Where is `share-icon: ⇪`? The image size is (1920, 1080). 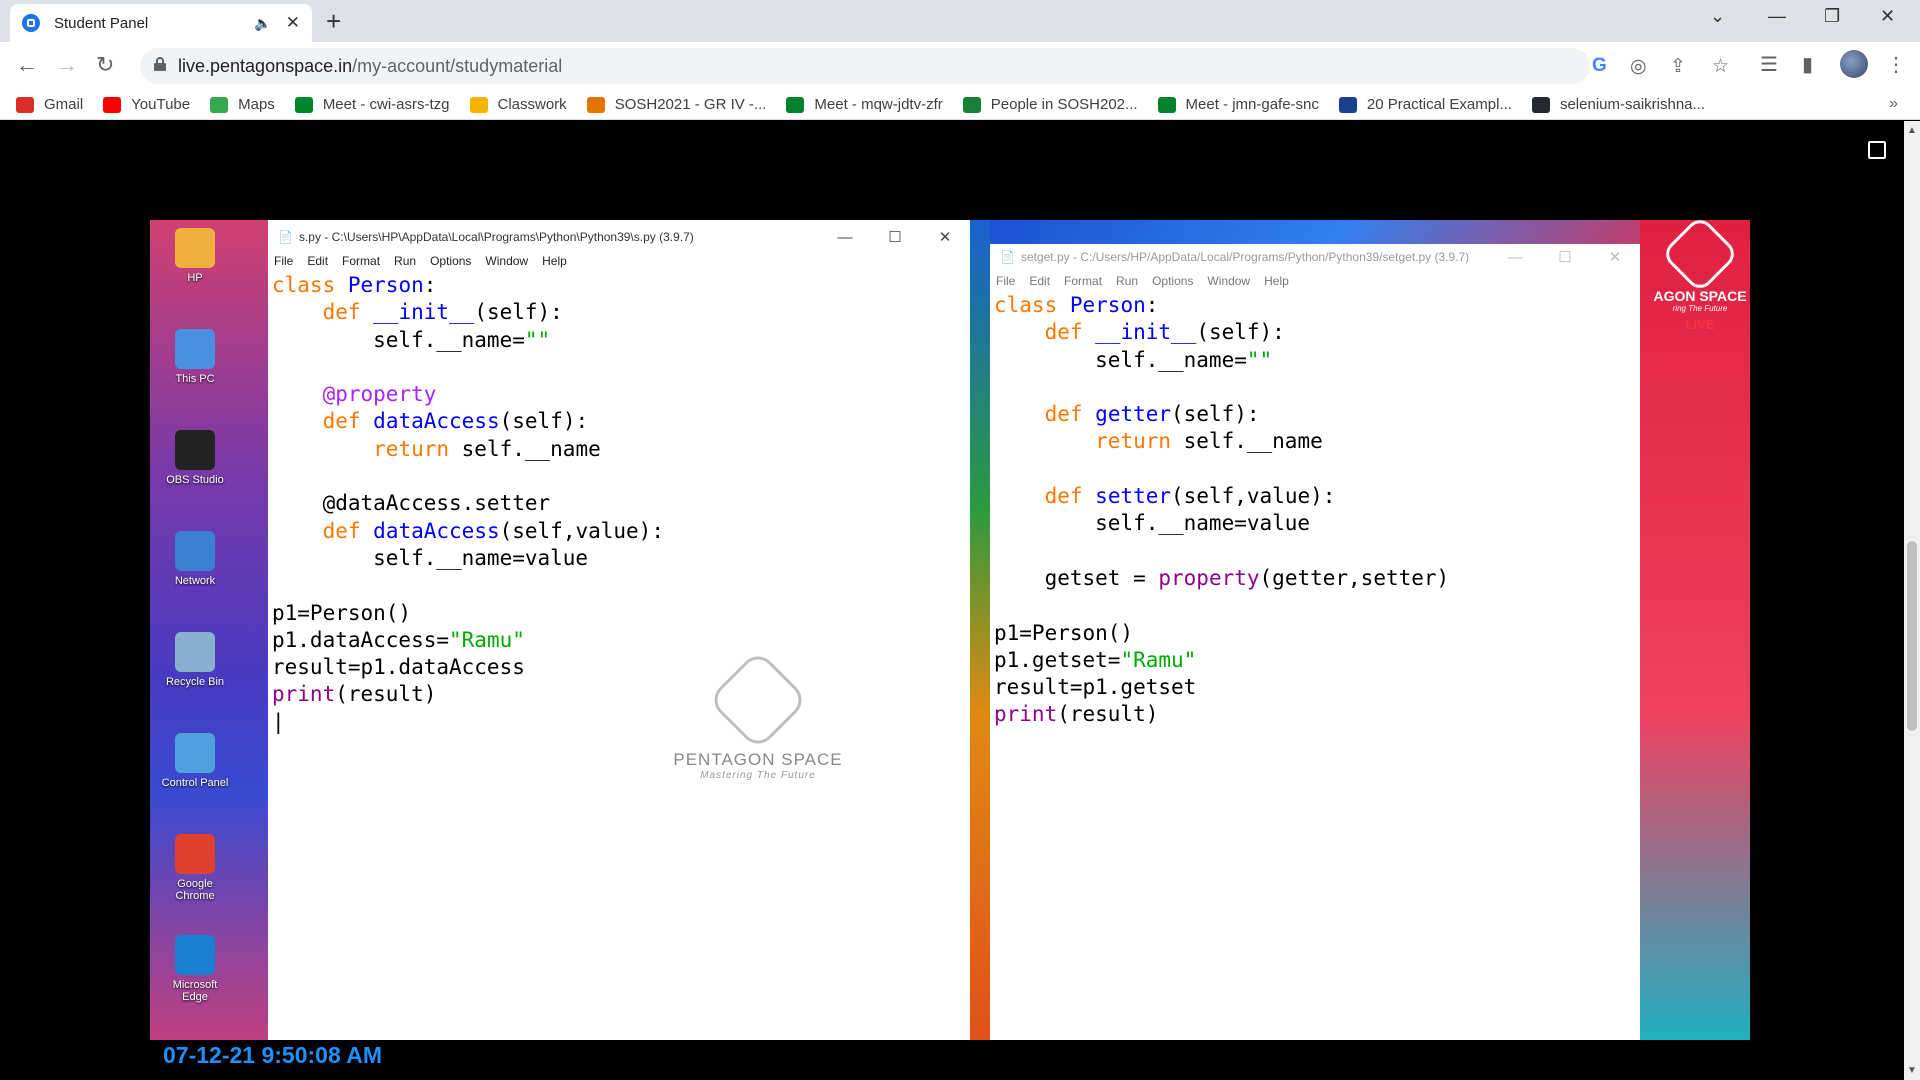
share-icon: ⇪ is located at coordinates (1678, 66).